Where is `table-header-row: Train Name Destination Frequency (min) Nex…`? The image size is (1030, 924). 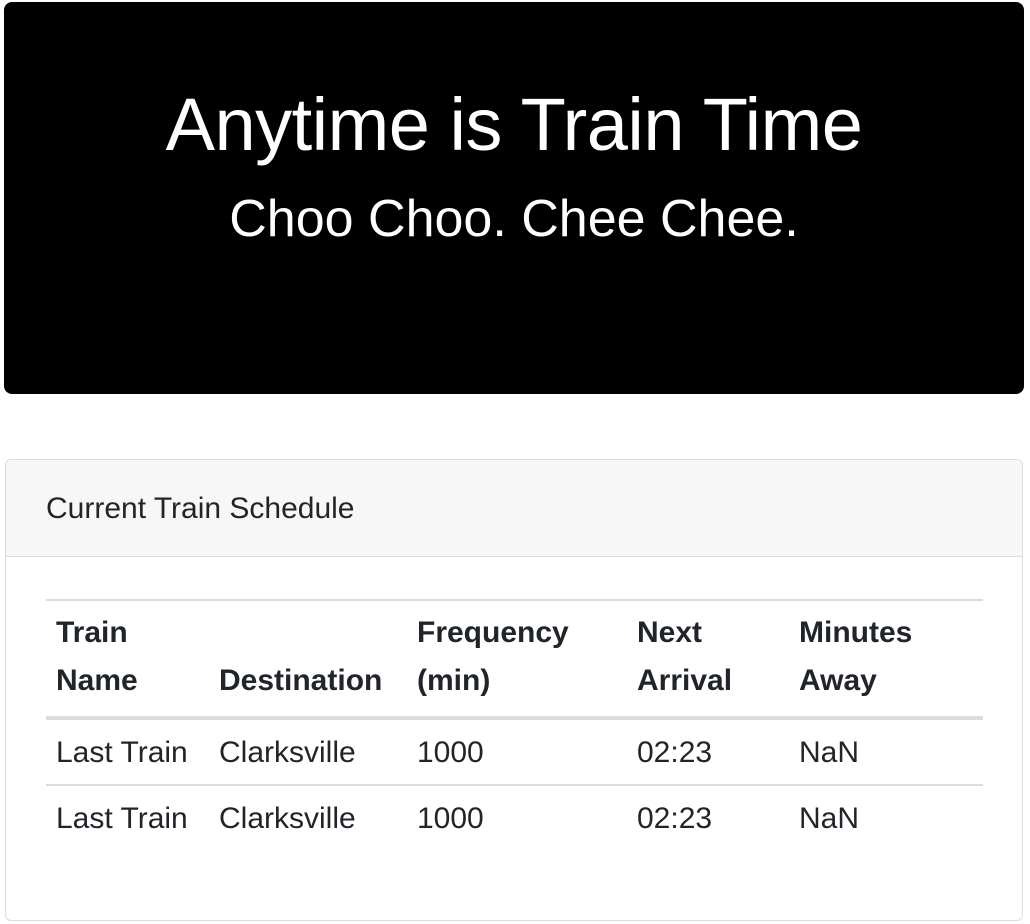
table-header-row: Train Name Destination Frequency (min) Nex… is located at coordinates (514, 659).